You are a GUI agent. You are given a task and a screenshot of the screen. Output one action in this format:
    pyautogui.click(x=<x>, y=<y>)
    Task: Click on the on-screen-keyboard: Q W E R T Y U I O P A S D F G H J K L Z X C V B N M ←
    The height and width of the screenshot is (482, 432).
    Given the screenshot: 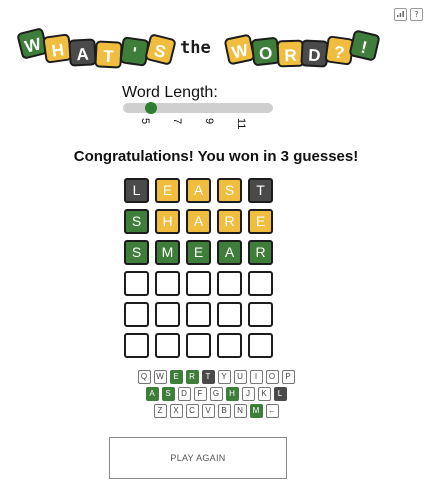 What is the action you would take?
    pyautogui.click(x=216, y=395)
    